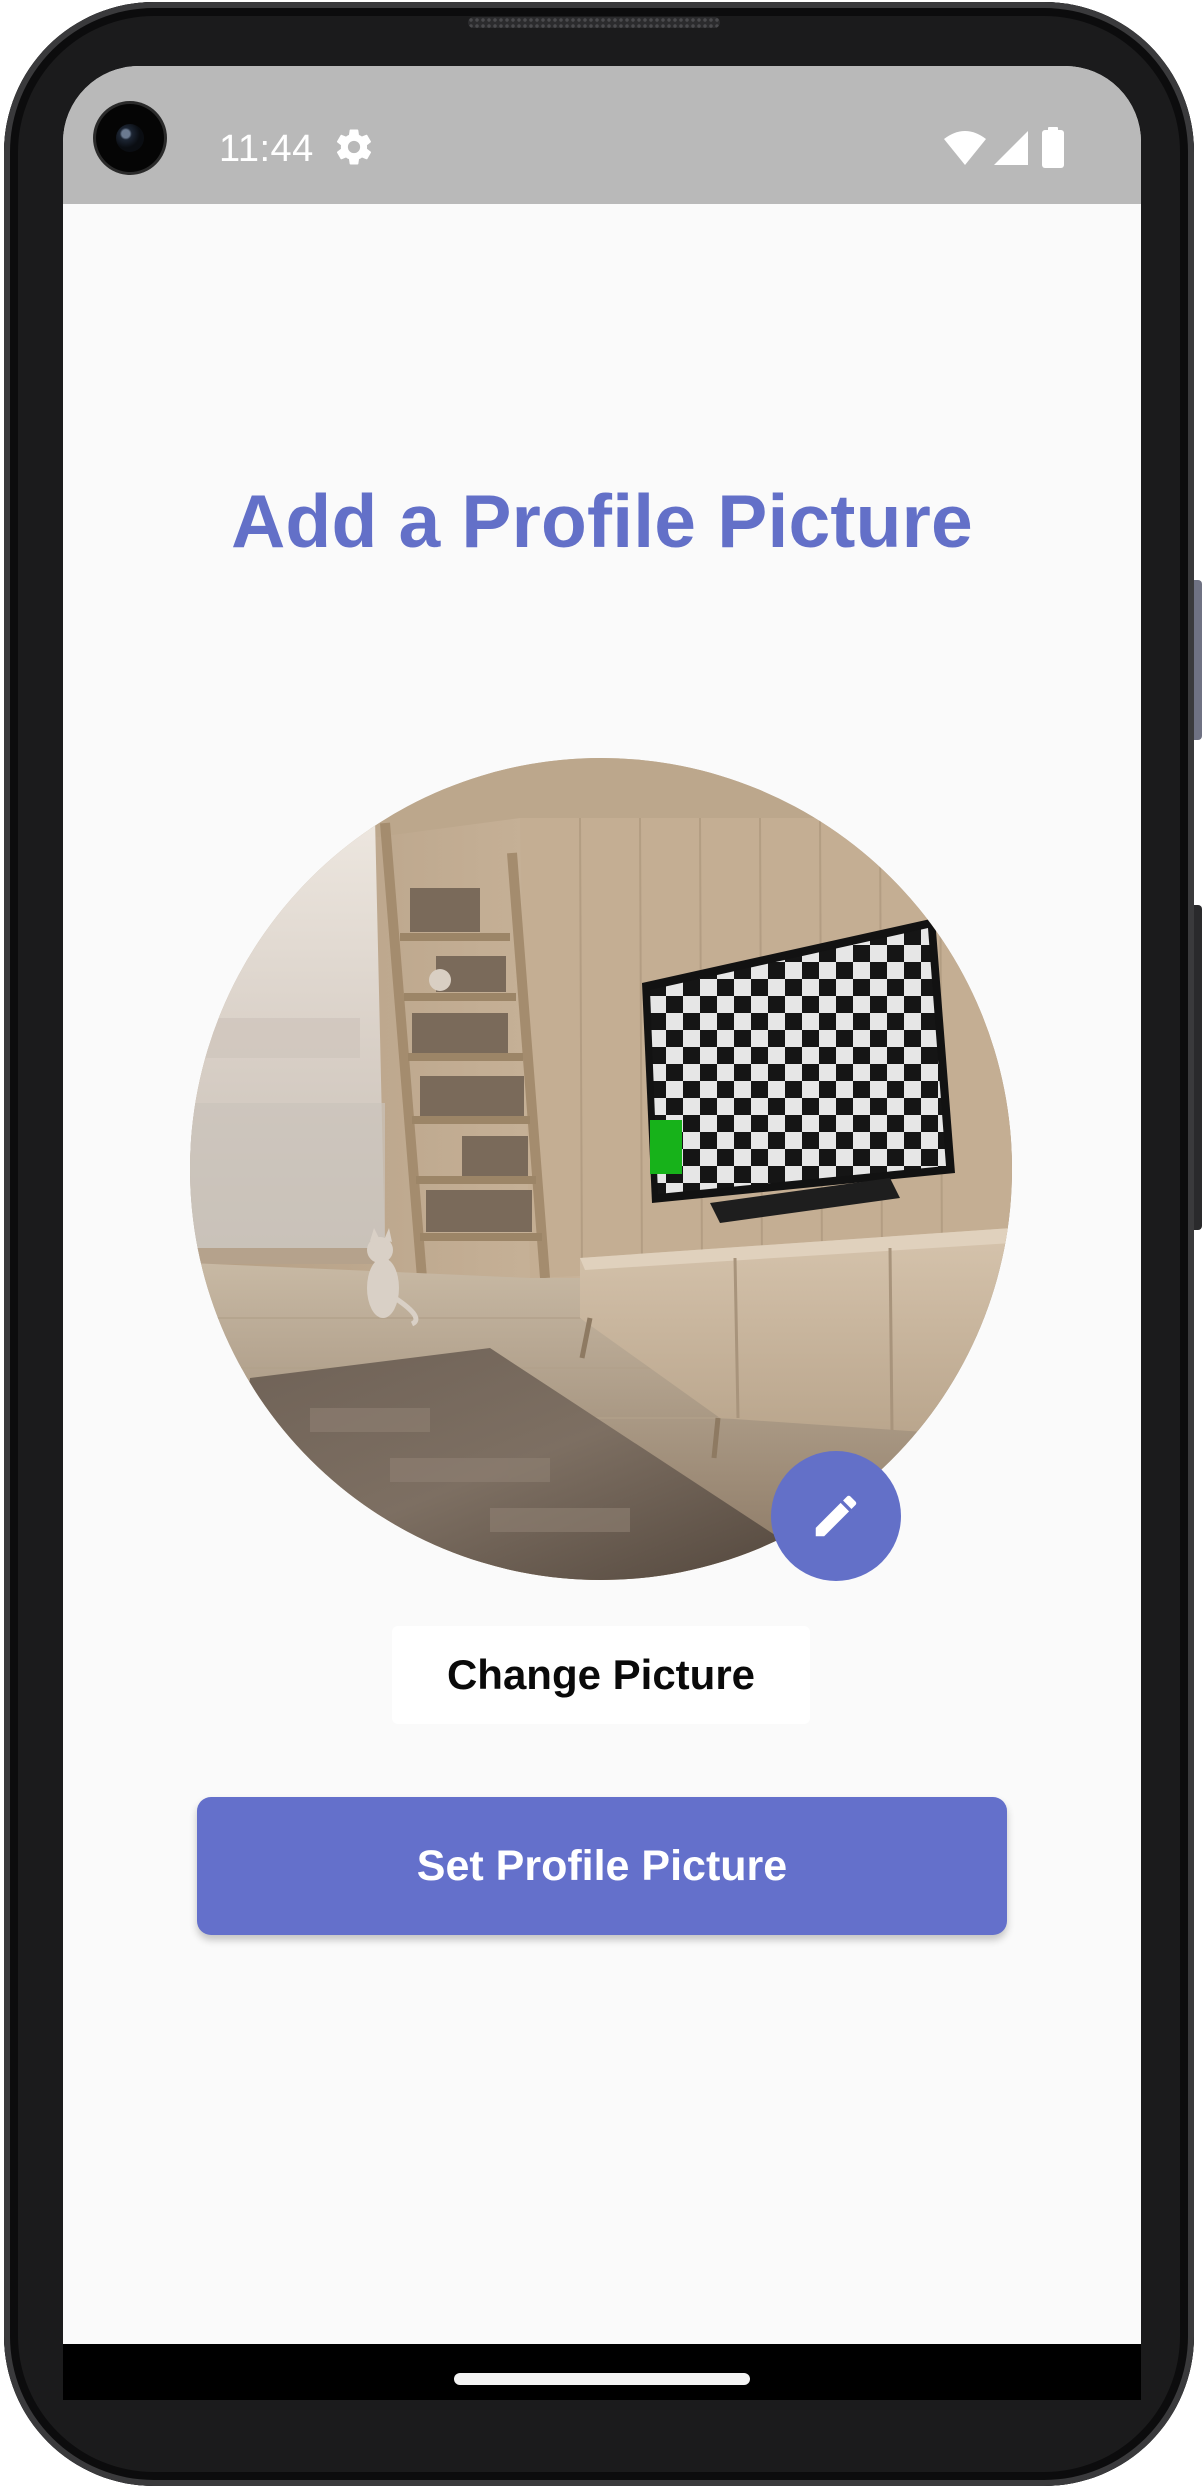 Image resolution: width=1204 pixels, height=2491 pixels. I want to click on signal-icon, so click(1011, 148).